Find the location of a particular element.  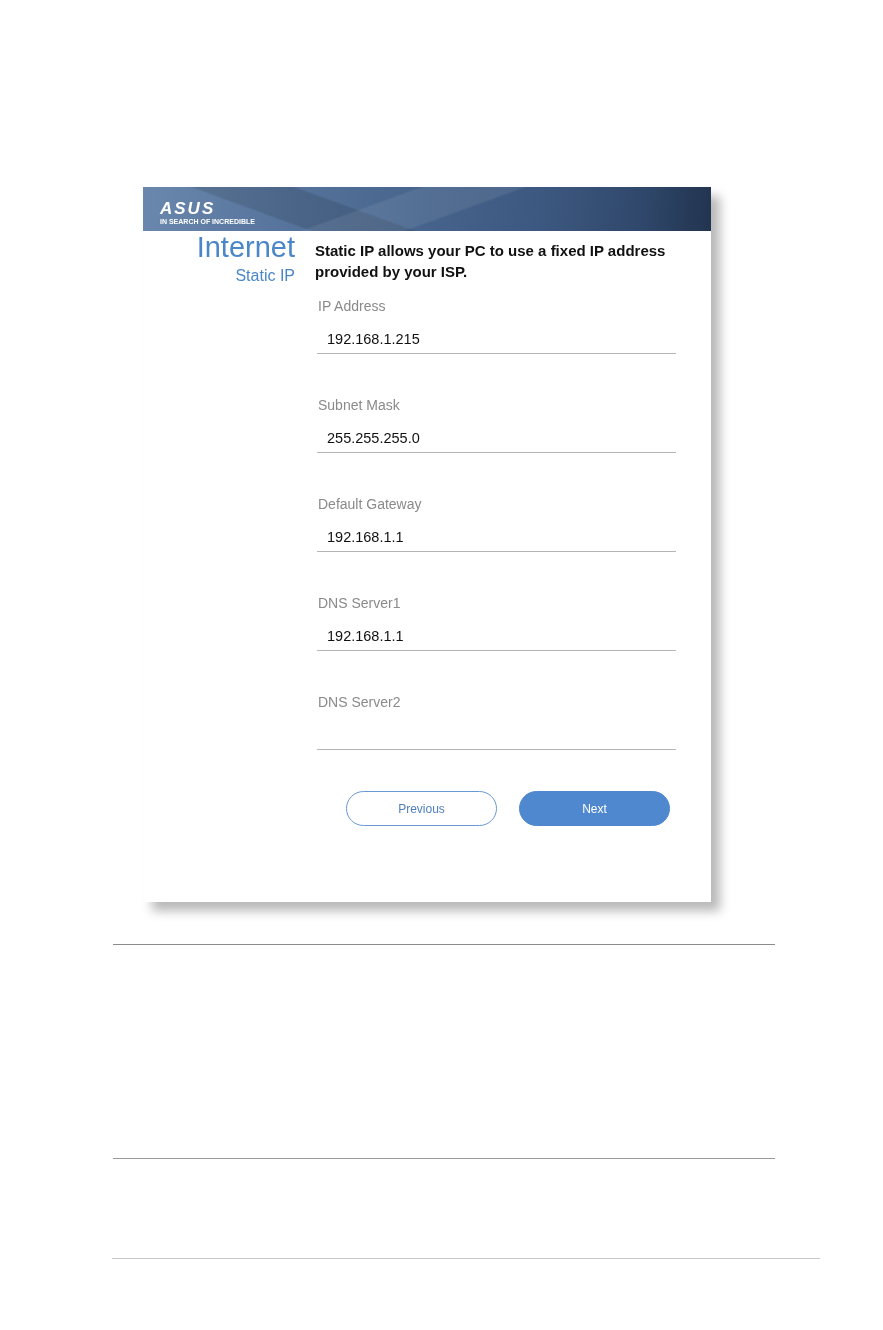

input-field: 255.255.255.0 is located at coordinates (496, 438).